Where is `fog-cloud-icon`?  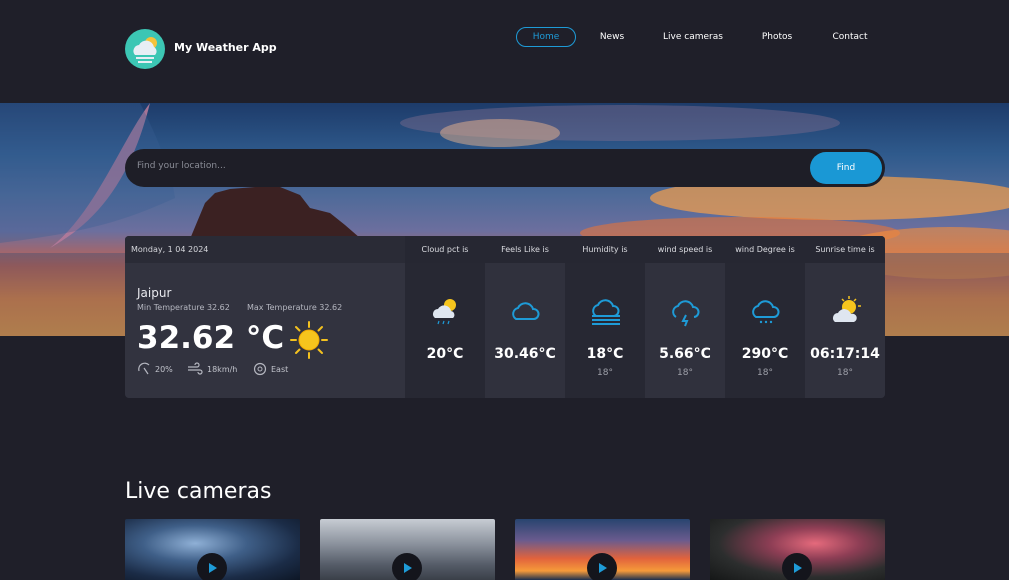 fog-cloud-icon is located at coordinates (606, 312).